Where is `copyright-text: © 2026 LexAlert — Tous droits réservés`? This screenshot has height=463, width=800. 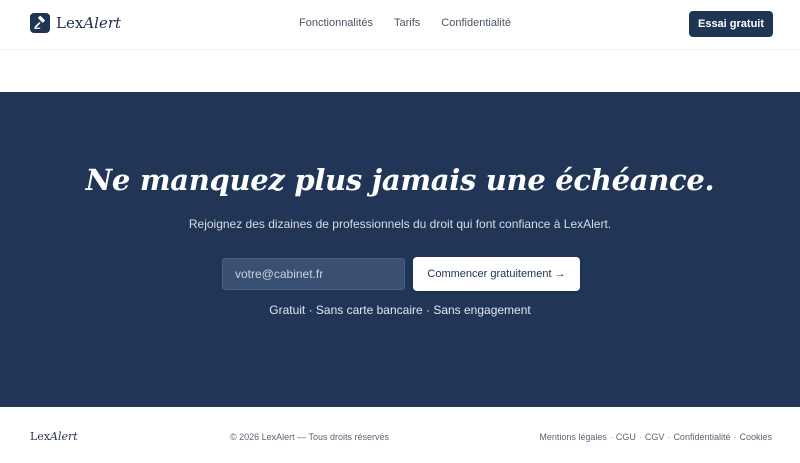
copyright-text: © 2026 LexAlert — Tous droits réservés is located at coordinates (310, 437).